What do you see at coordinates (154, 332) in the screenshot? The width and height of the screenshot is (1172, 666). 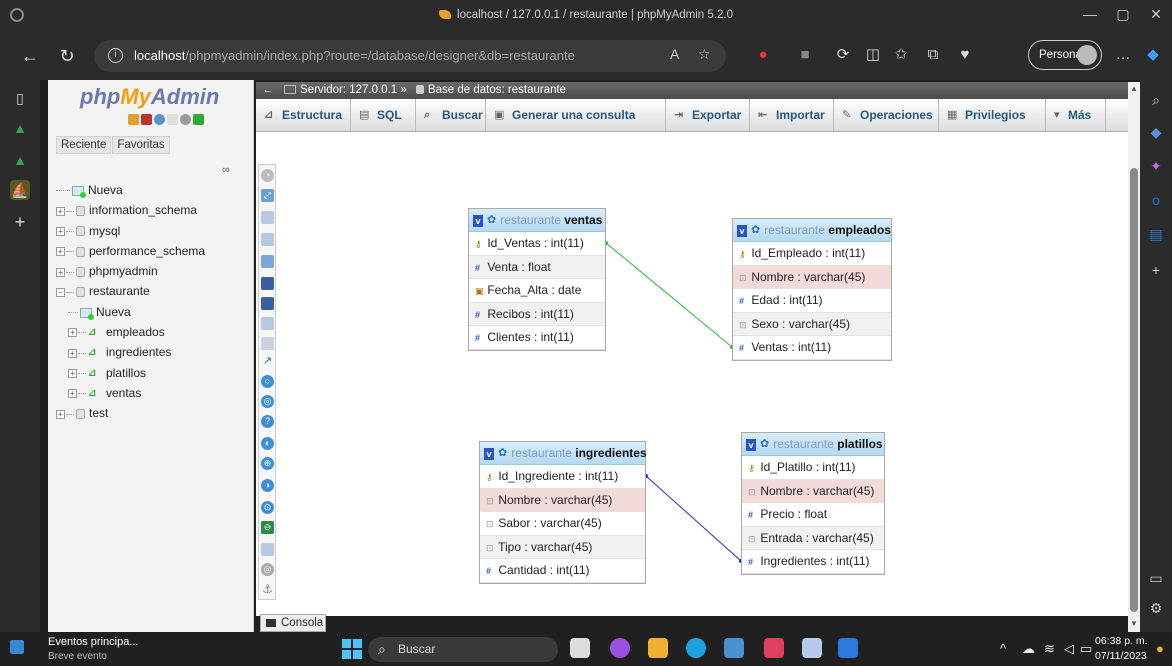 I see `nav-tree-item: + ⊿ empleados` at bounding box center [154, 332].